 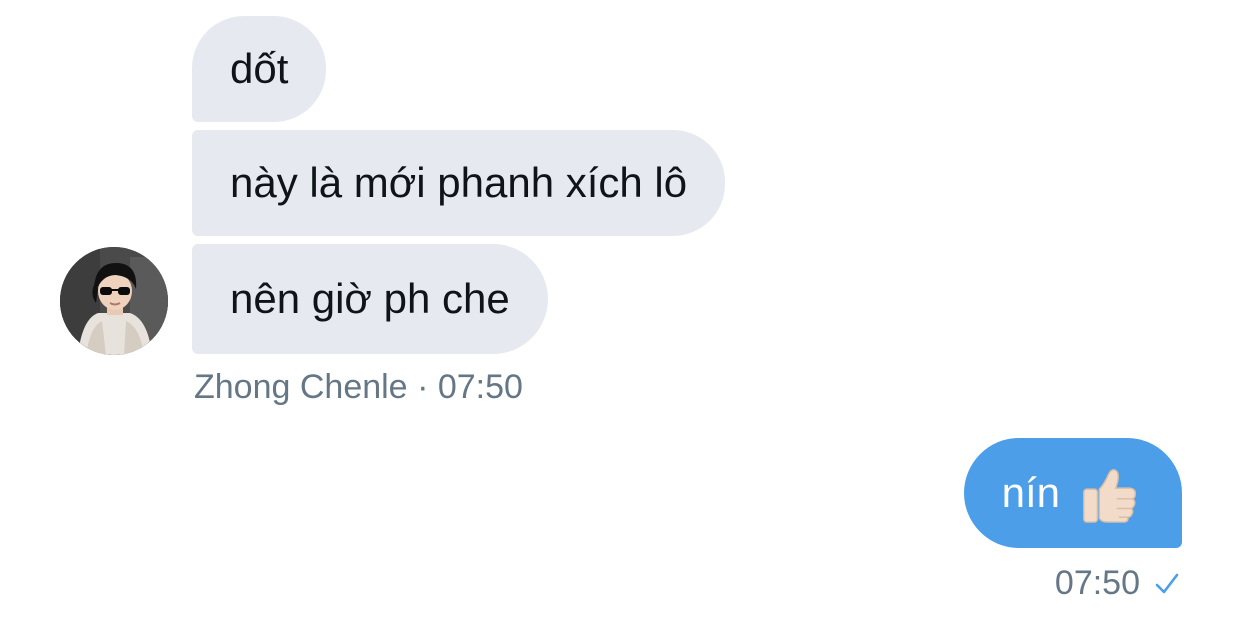 I want to click on outgoing-message-bubble: nín, so click(x=1072, y=493).